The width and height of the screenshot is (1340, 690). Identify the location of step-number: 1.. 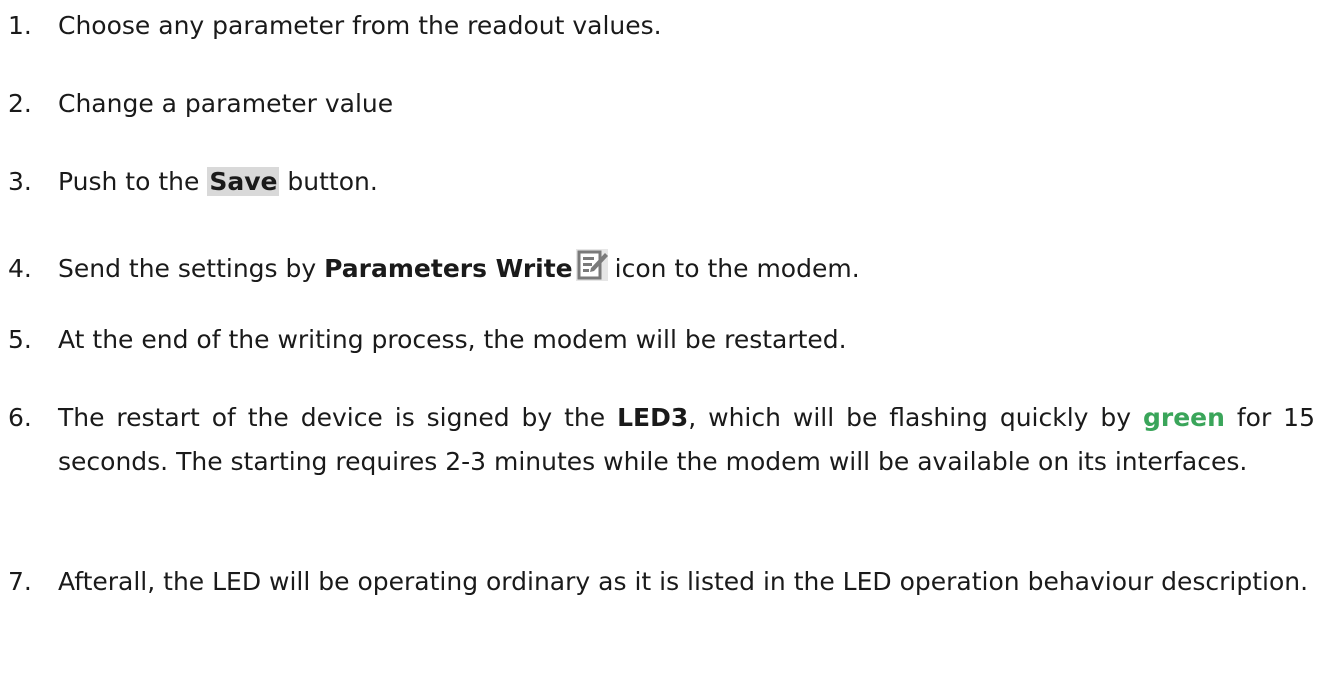
(20, 25).